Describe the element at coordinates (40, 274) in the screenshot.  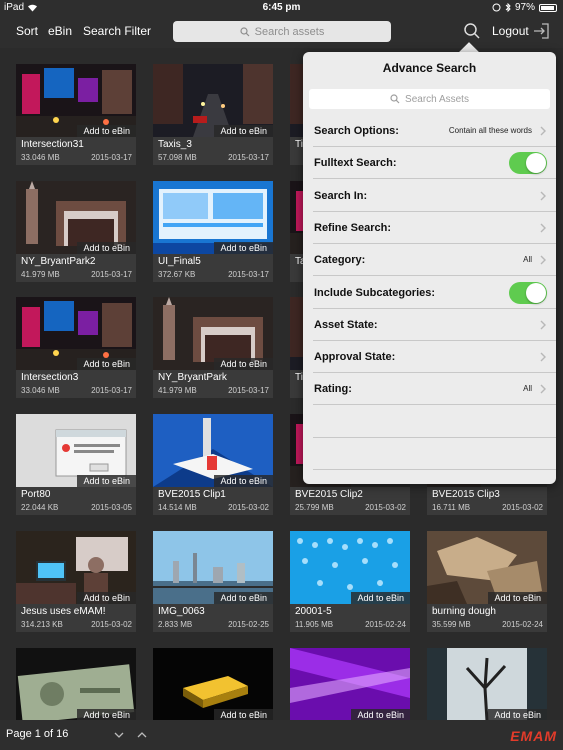
I see `asset-size: 41.979 MB` at that location.